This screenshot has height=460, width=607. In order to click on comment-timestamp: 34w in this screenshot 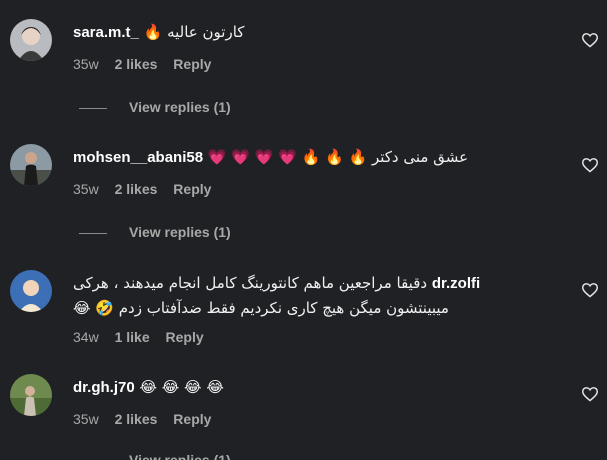, I will do `click(86, 337)`.